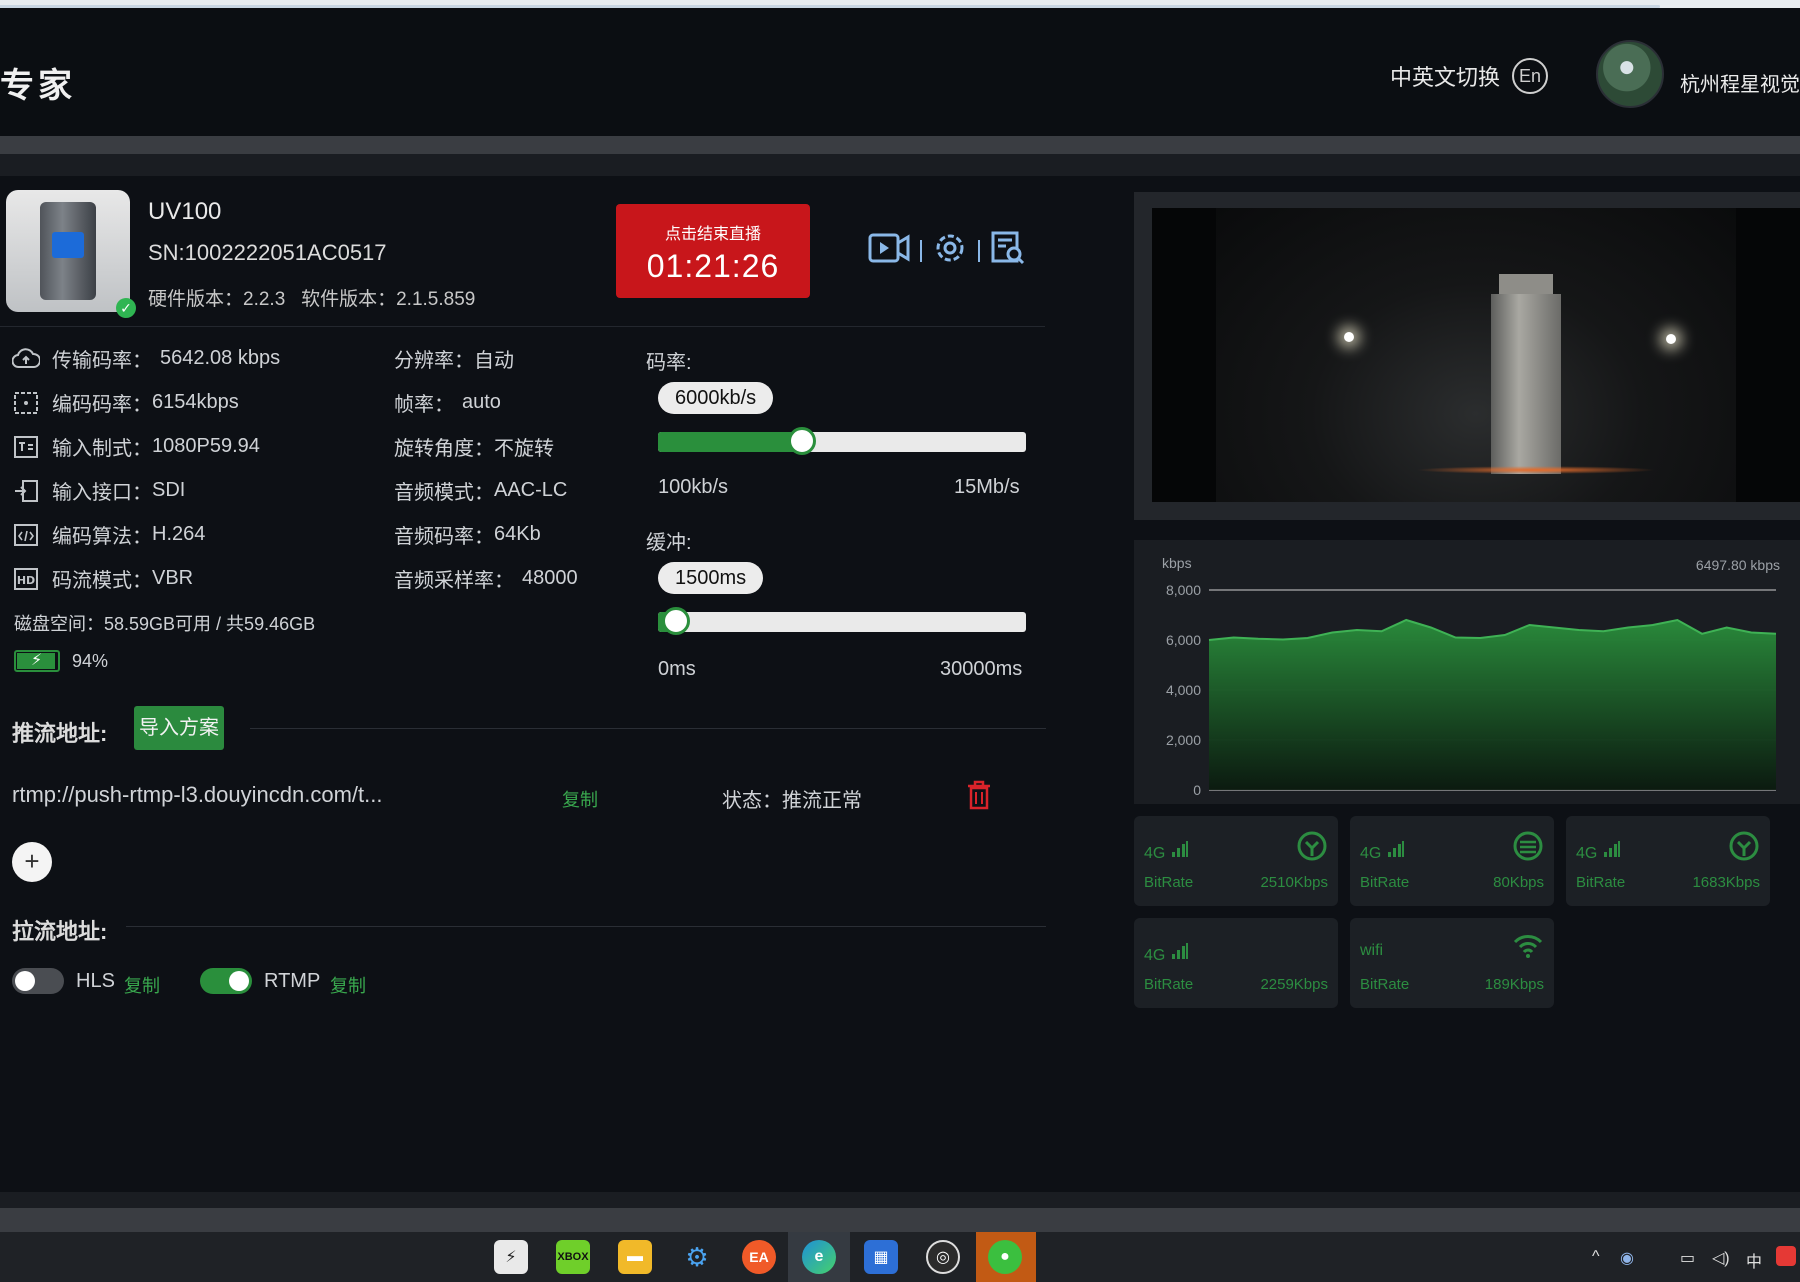  I want to click on preview-scene, so click(1476, 355).